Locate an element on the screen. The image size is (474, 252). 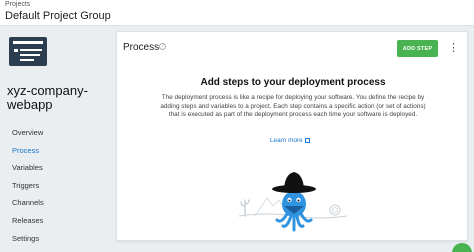
vertical-ellipsis-icon: ⋮ is located at coordinates (453, 49).